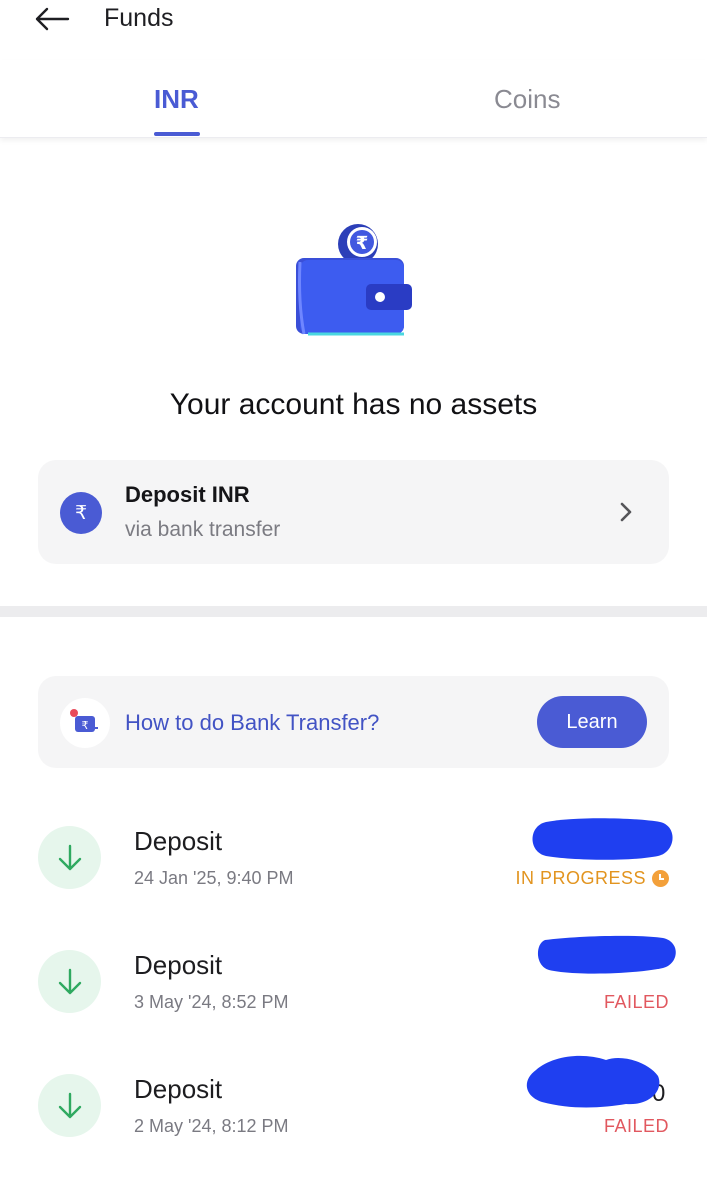  I want to click on wallet-icon: ₹, so click(354, 280).